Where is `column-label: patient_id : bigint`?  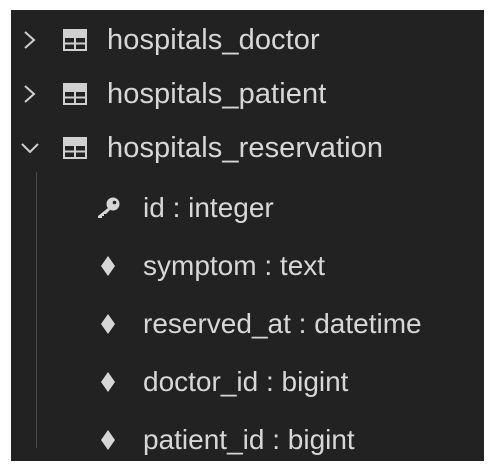 column-label: patient_id : bigint is located at coordinates (249, 439).